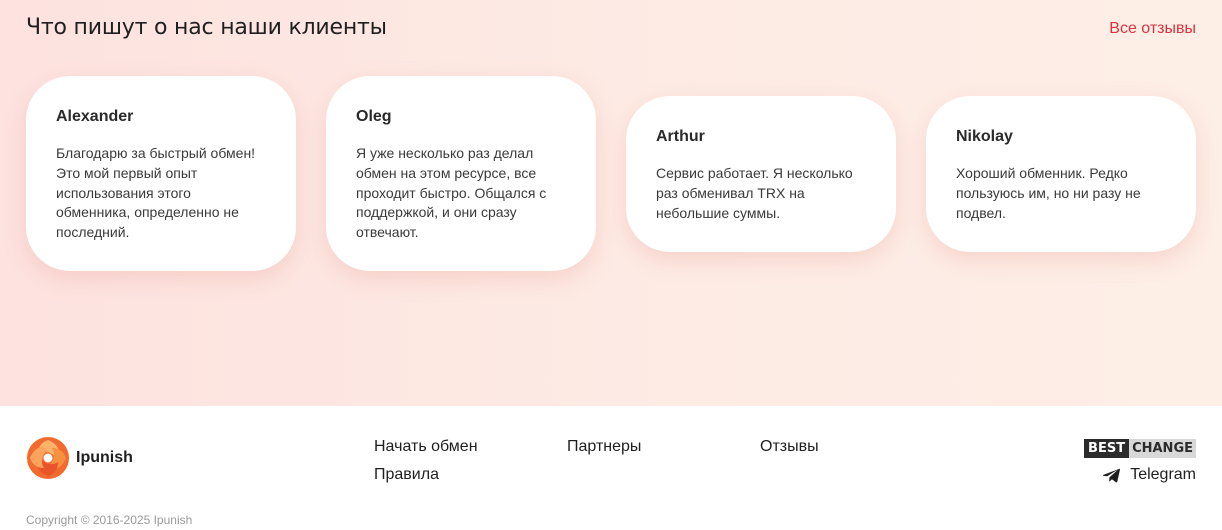  Describe the element at coordinates (374, 116) in the screenshot. I see `review-author: Oleg` at that location.